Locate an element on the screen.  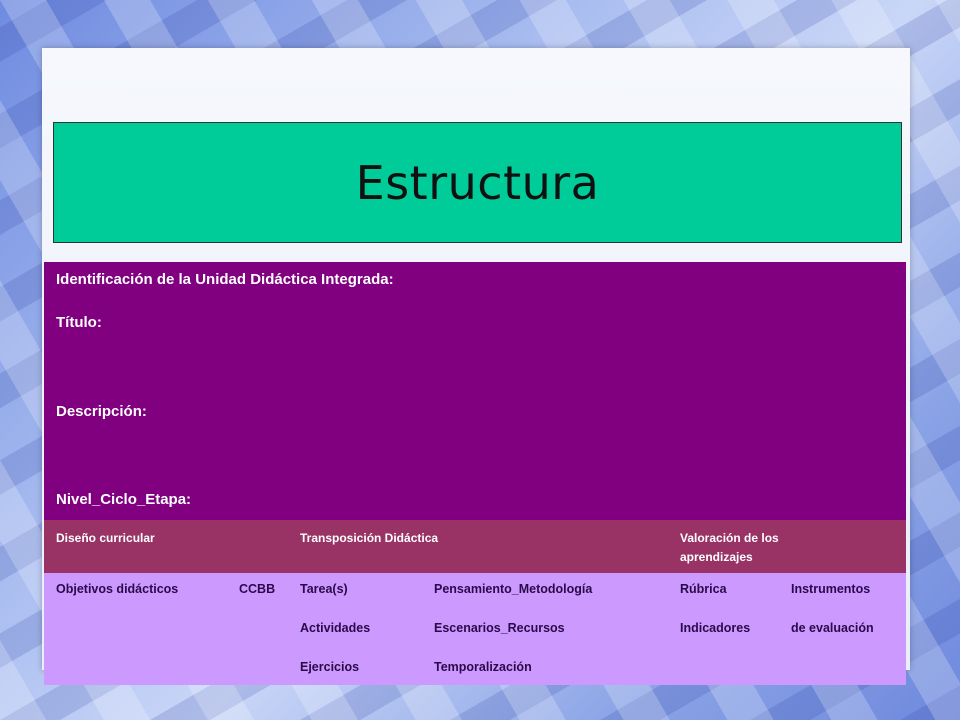
level-field-label: Nivel_Ciclo_Etapa: is located at coordinates (124, 499).